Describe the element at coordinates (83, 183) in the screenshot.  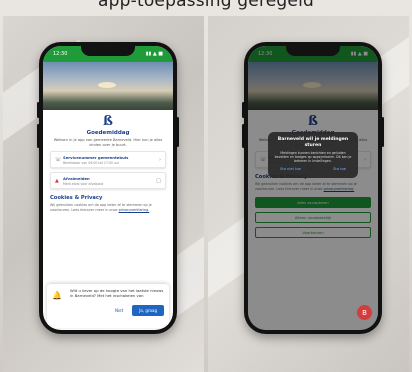
I see `card-subtitle: Meld afval voor afvalpost` at that location.